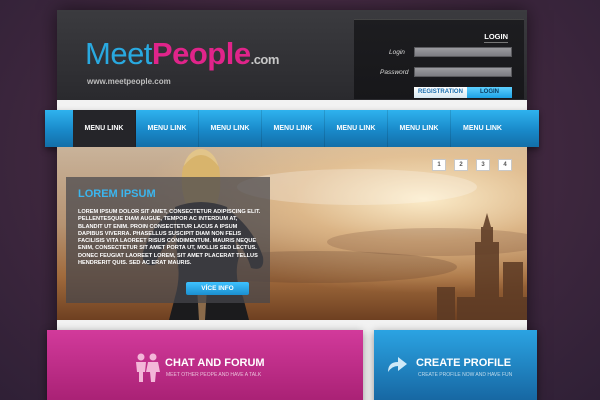 The width and height of the screenshot is (600, 400). I want to click on nav-item-2: MENU LINK, so click(167, 128).